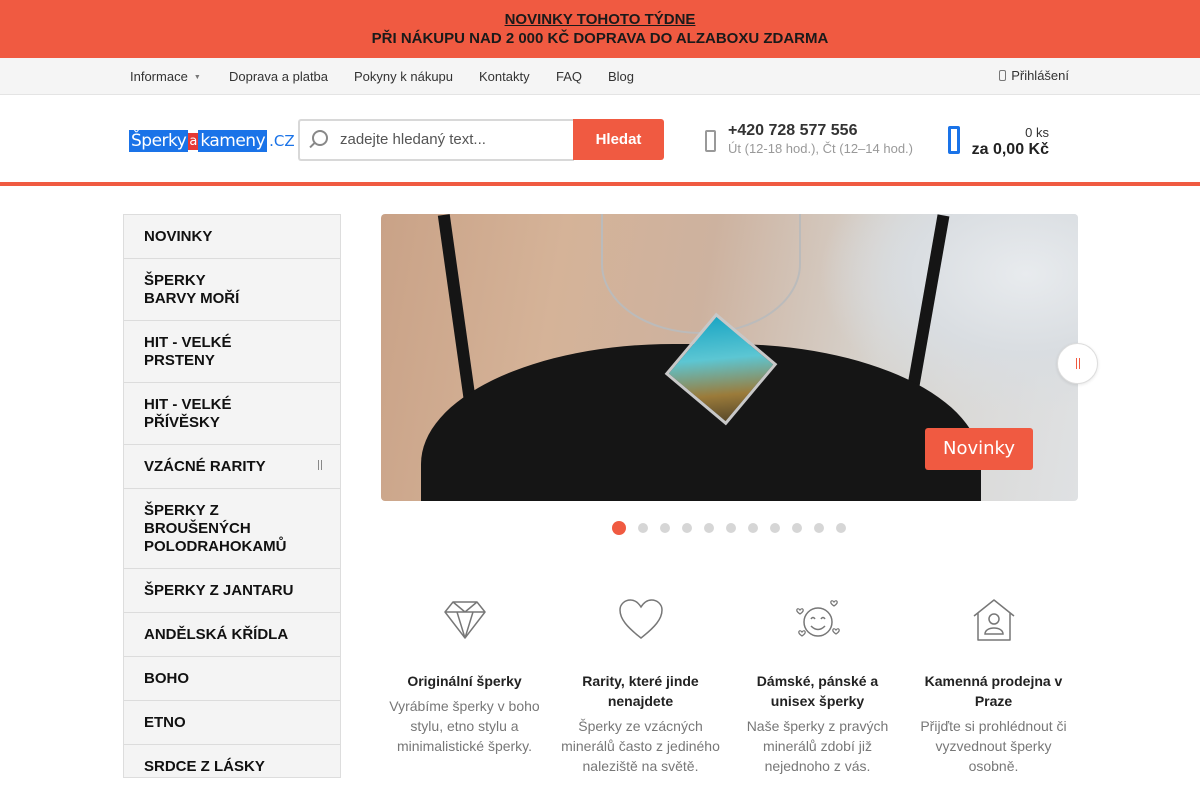 The height and width of the screenshot is (800, 1200). What do you see at coordinates (219, 590) in the screenshot?
I see `sidebar-item-label: ŠPERKY Z JANTARU` at bounding box center [219, 590].